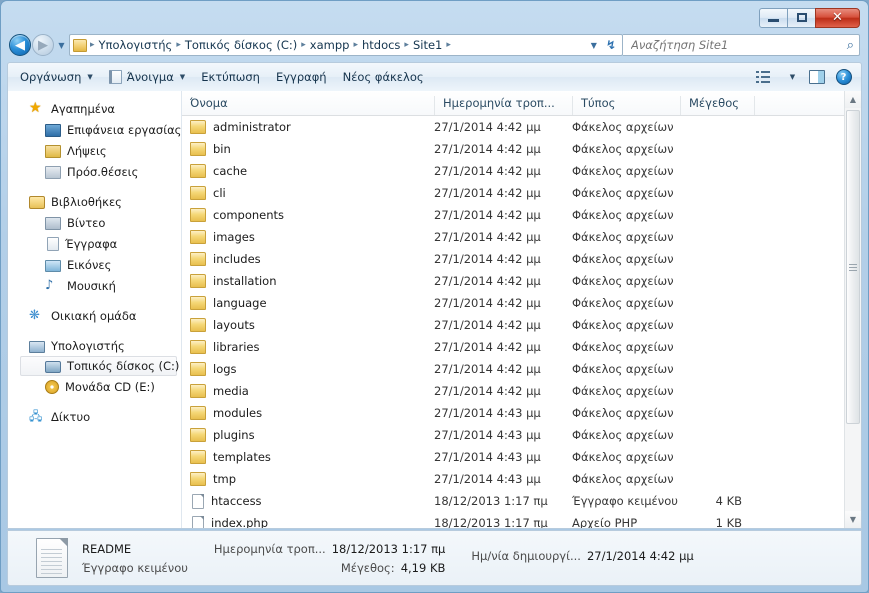 The image size is (869, 593). What do you see at coordinates (739, 45) in the screenshot?
I see `search-input` at bounding box center [739, 45].